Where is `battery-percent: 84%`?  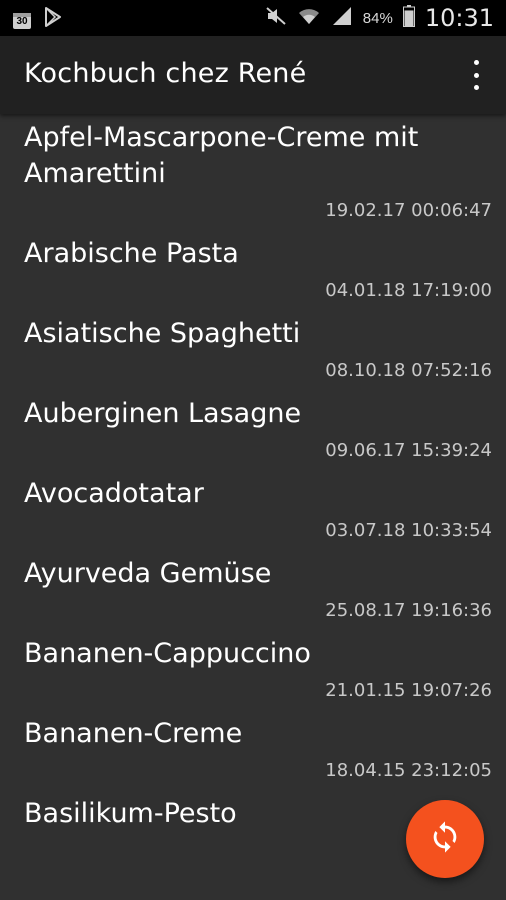
battery-percent: 84% is located at coordinates (377, 18).